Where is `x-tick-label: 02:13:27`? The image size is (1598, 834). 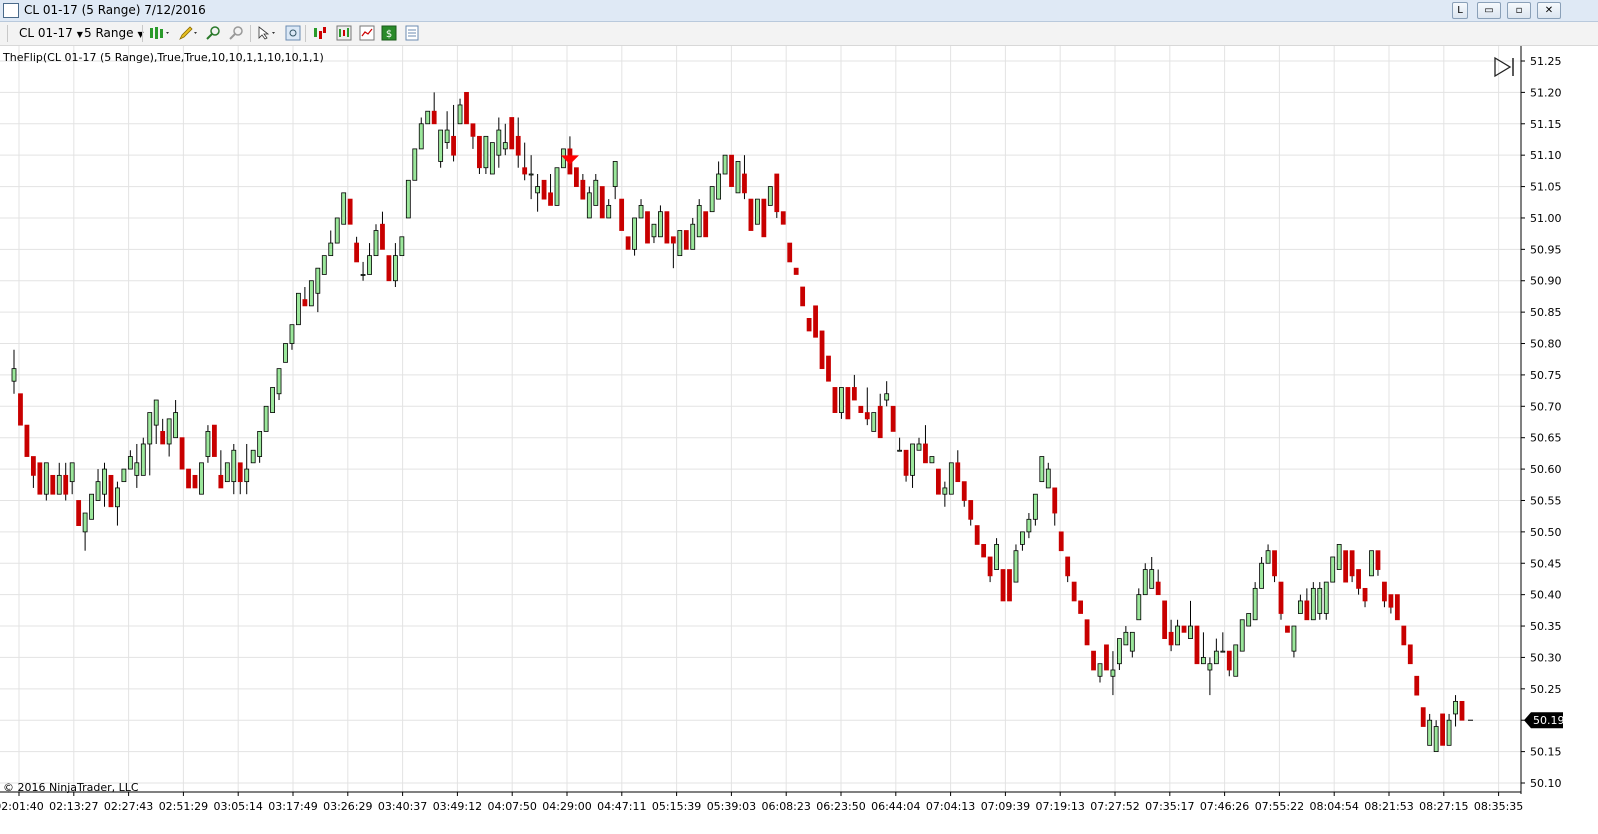 x-tick-label: 02:13:27 is located at coordinates (73, 806).